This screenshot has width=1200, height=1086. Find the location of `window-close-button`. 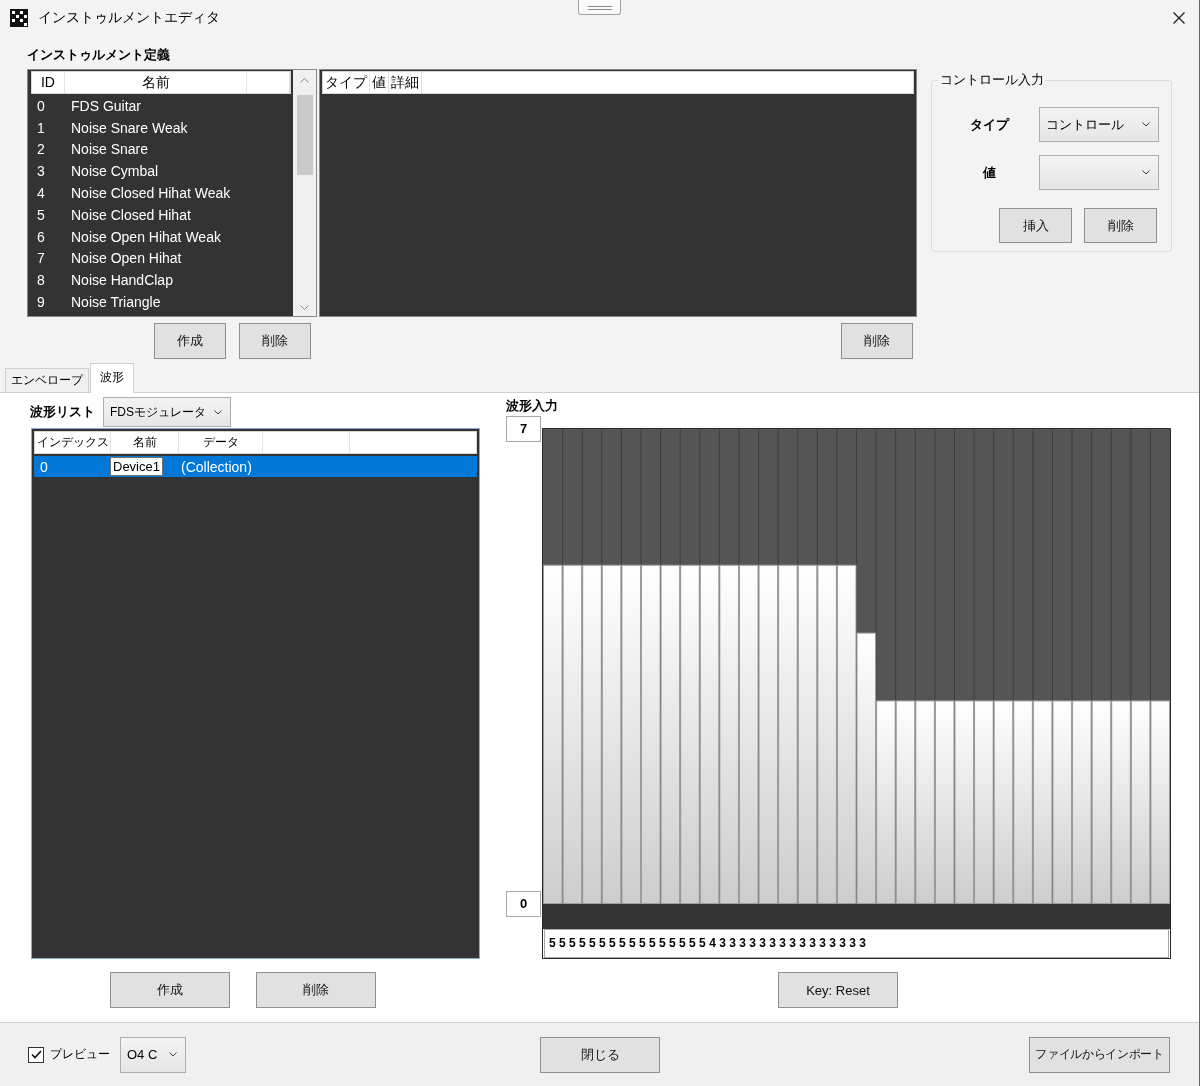

window-close-button is located at coordinates (1179, 18).